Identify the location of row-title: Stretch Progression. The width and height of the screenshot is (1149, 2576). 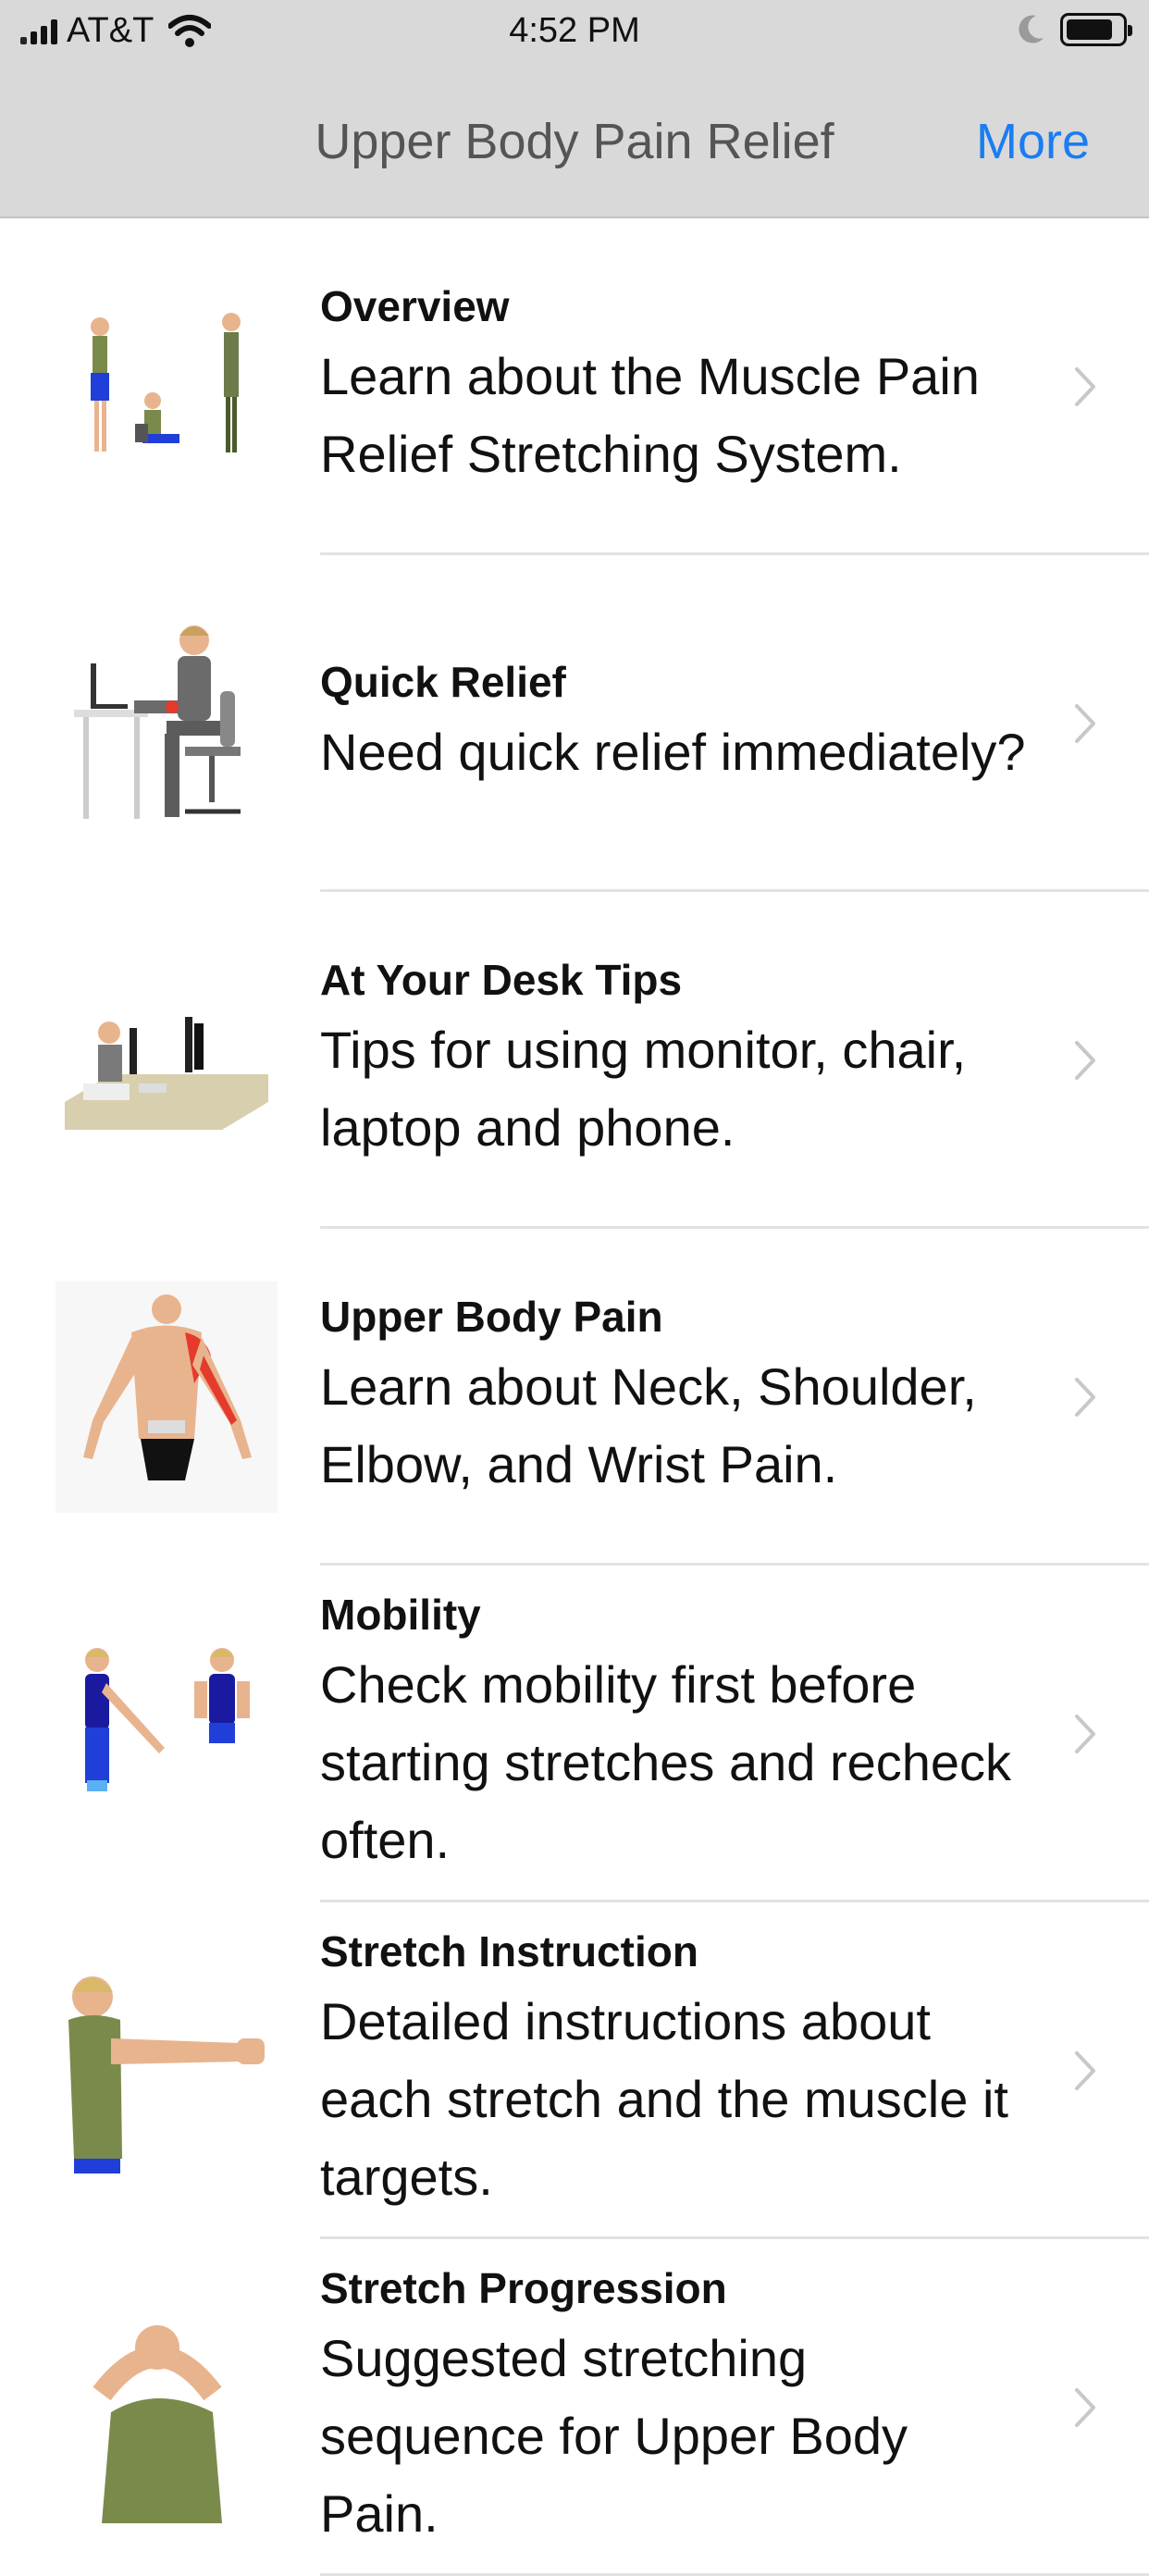
(523, 2288).